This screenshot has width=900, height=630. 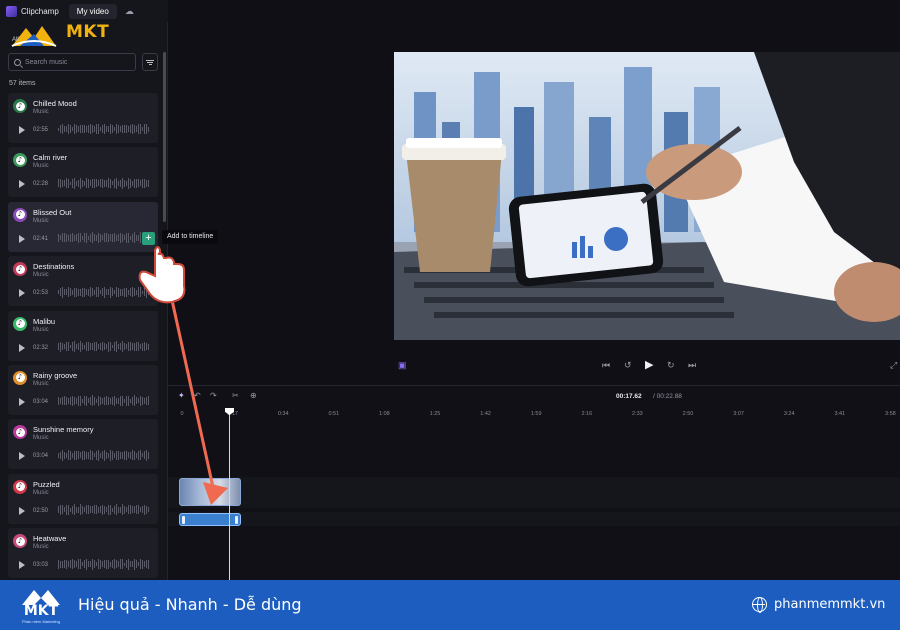 I want to click on skip-back-icon: ⏮, so click(x=606, y=365).